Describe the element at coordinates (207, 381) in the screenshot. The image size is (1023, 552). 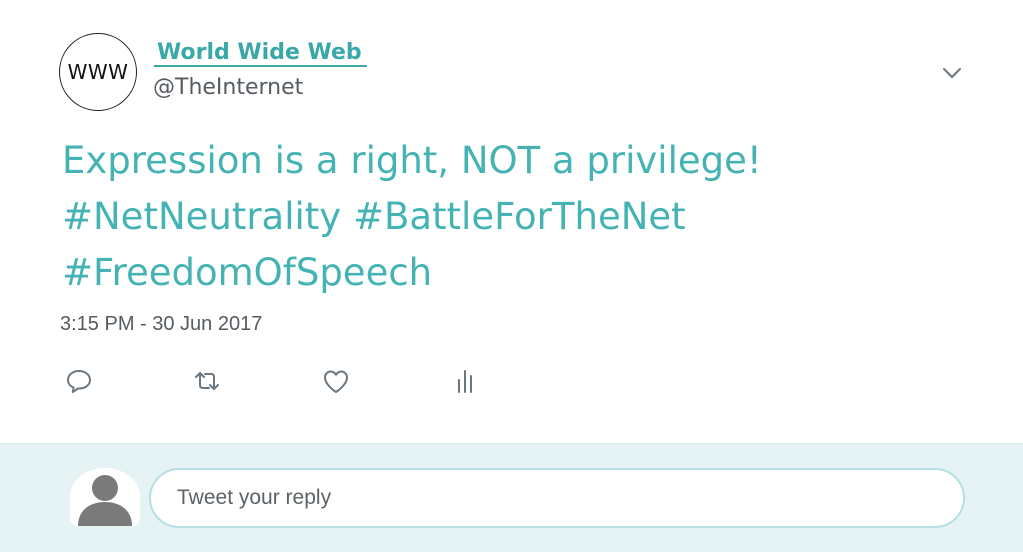
I see `retweet-icon` at that location.